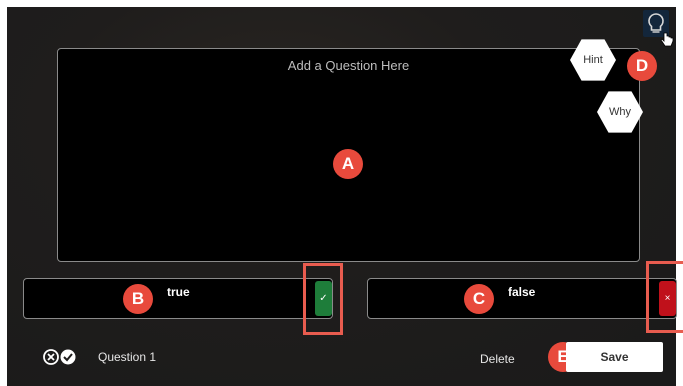 This screenshot has width=683, height=386. I want to click on save-button: Save, so click(614, 357).